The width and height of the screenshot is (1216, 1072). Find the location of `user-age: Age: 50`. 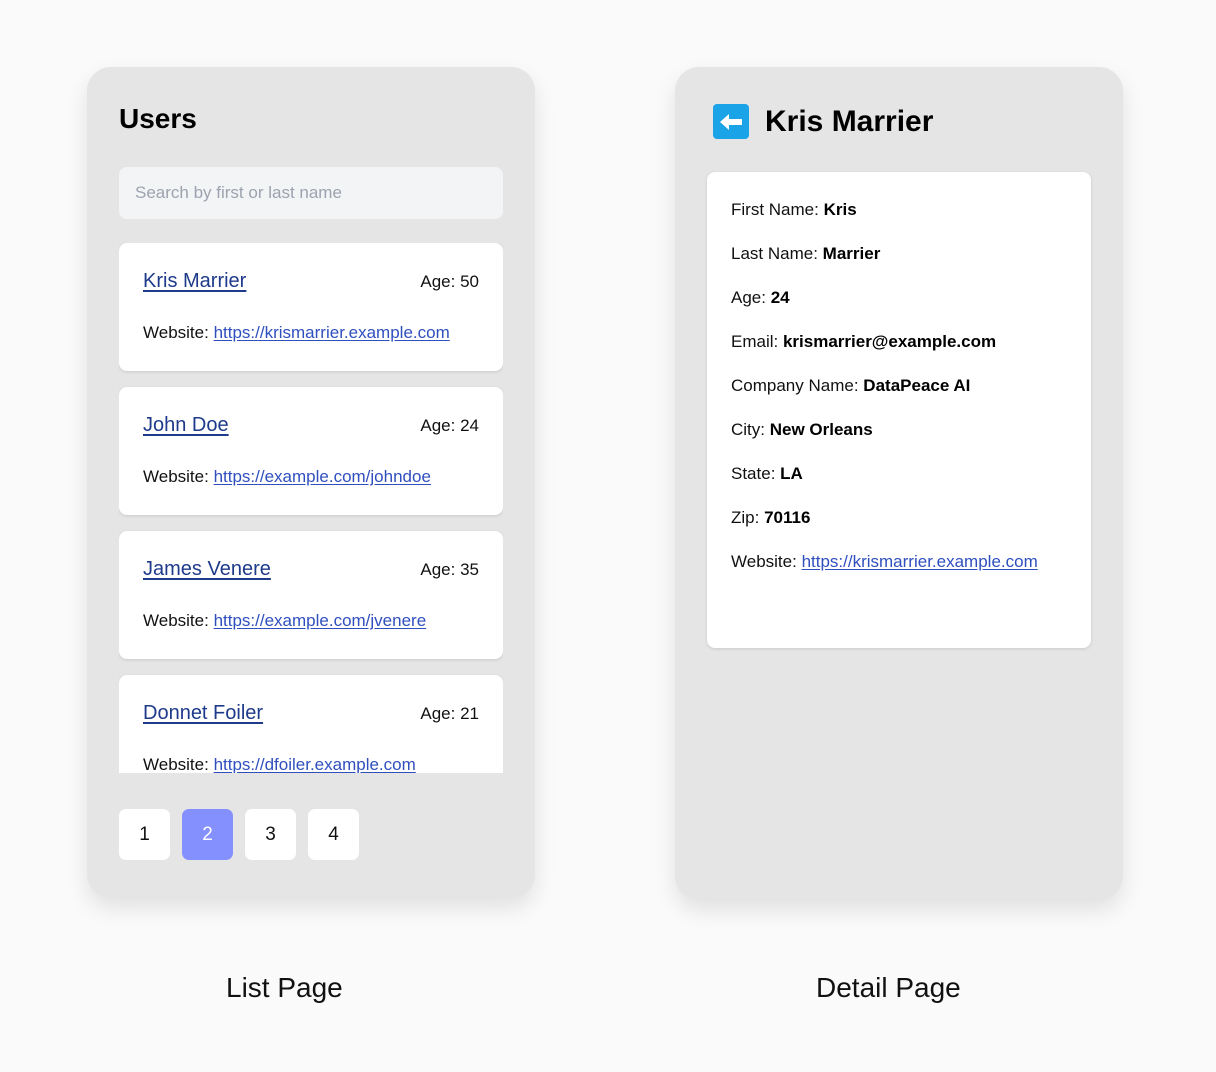

user-age: Age: 50 is located at coordinates (449, 281).